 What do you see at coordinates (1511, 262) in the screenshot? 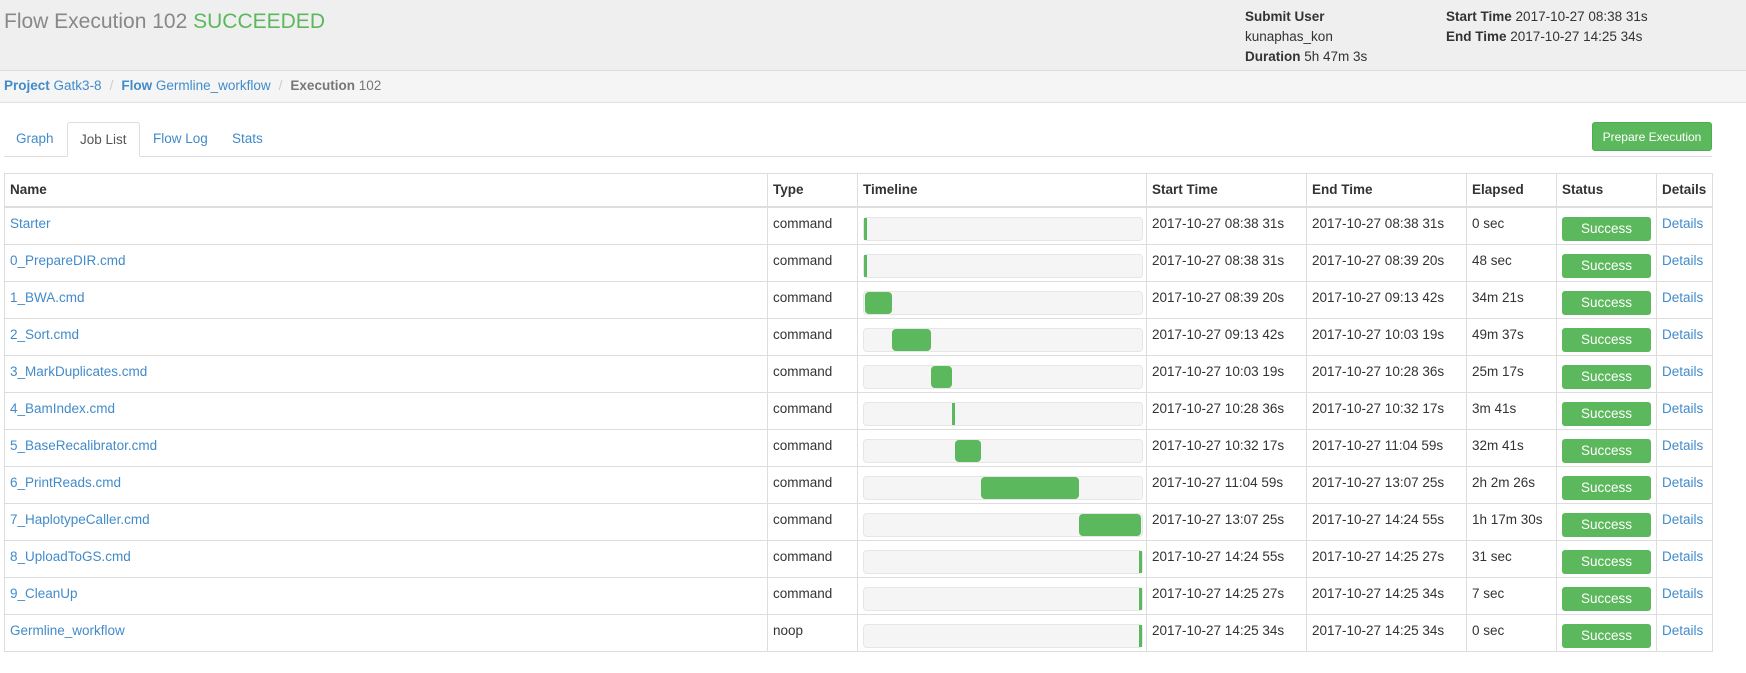
I see `job-elapsed: 48 sec` at bounding box center [1511, 262].